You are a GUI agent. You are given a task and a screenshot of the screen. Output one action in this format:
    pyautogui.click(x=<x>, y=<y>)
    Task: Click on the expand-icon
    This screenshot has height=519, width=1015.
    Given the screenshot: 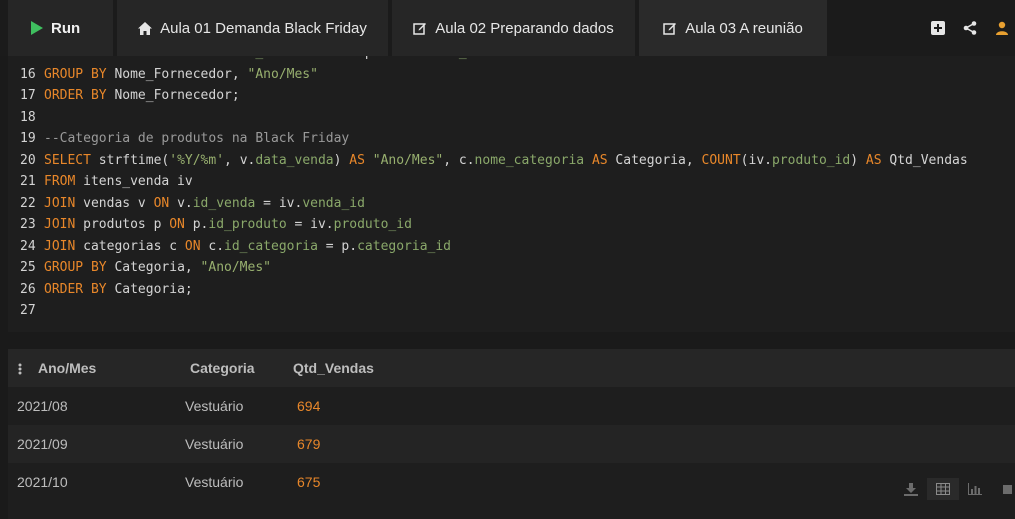 What is the action you would take?
    pyautogui.click(x=1003, y=489)
    